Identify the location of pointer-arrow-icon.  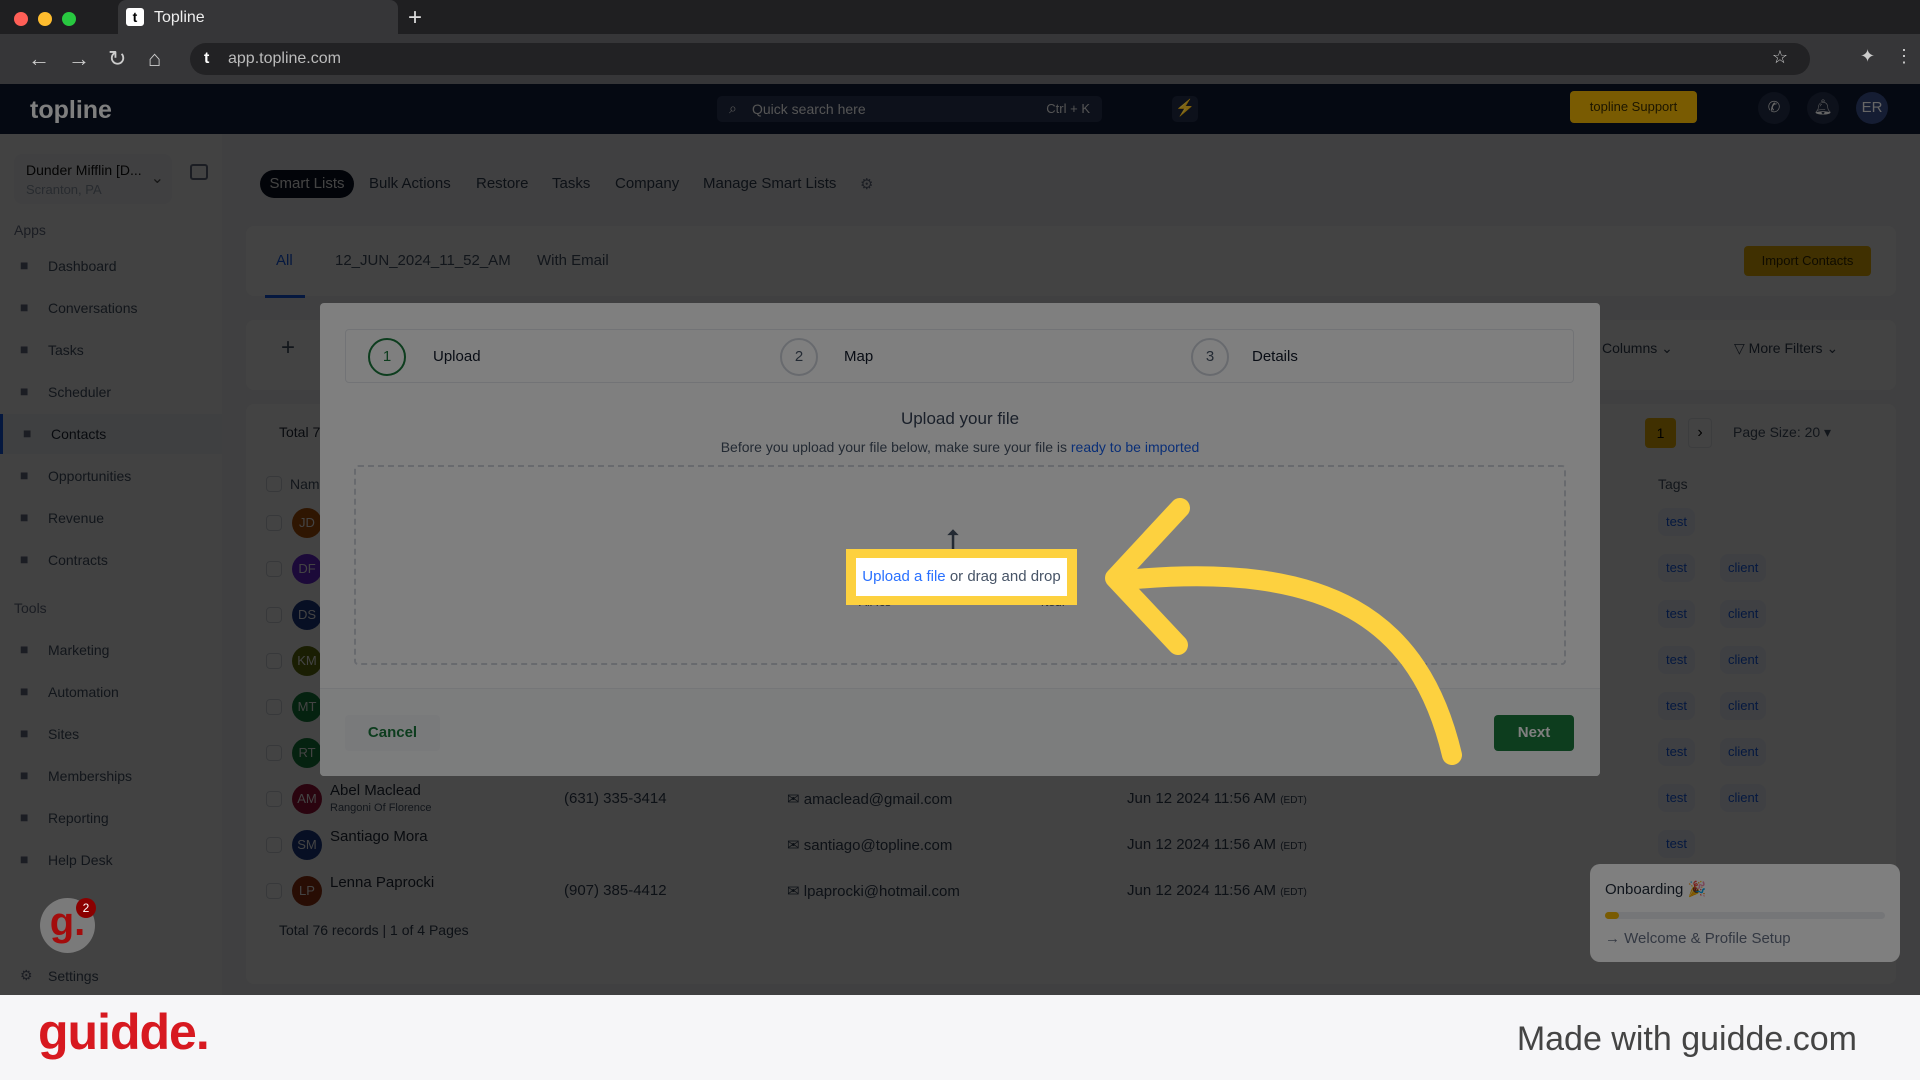
(1283, 631).